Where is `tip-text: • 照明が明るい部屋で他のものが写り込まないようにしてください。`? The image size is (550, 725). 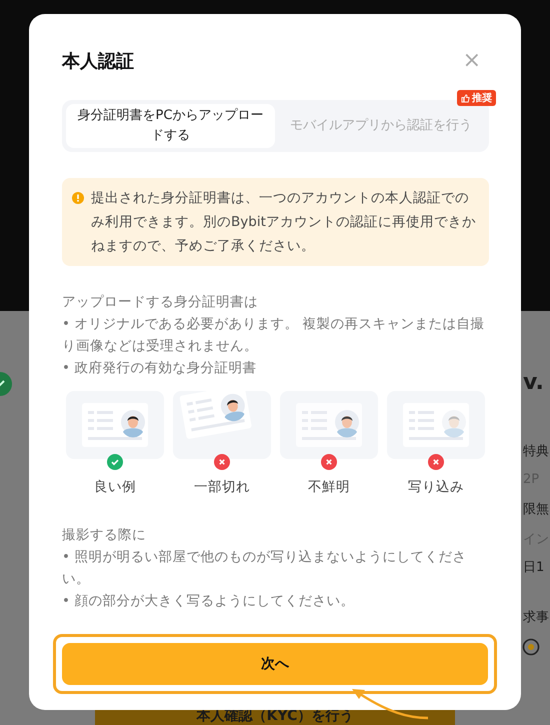
tip-text: • 照明が明るい部屋で他のものが写り込まないようにしてください。 is located at coordinates (265, 568).